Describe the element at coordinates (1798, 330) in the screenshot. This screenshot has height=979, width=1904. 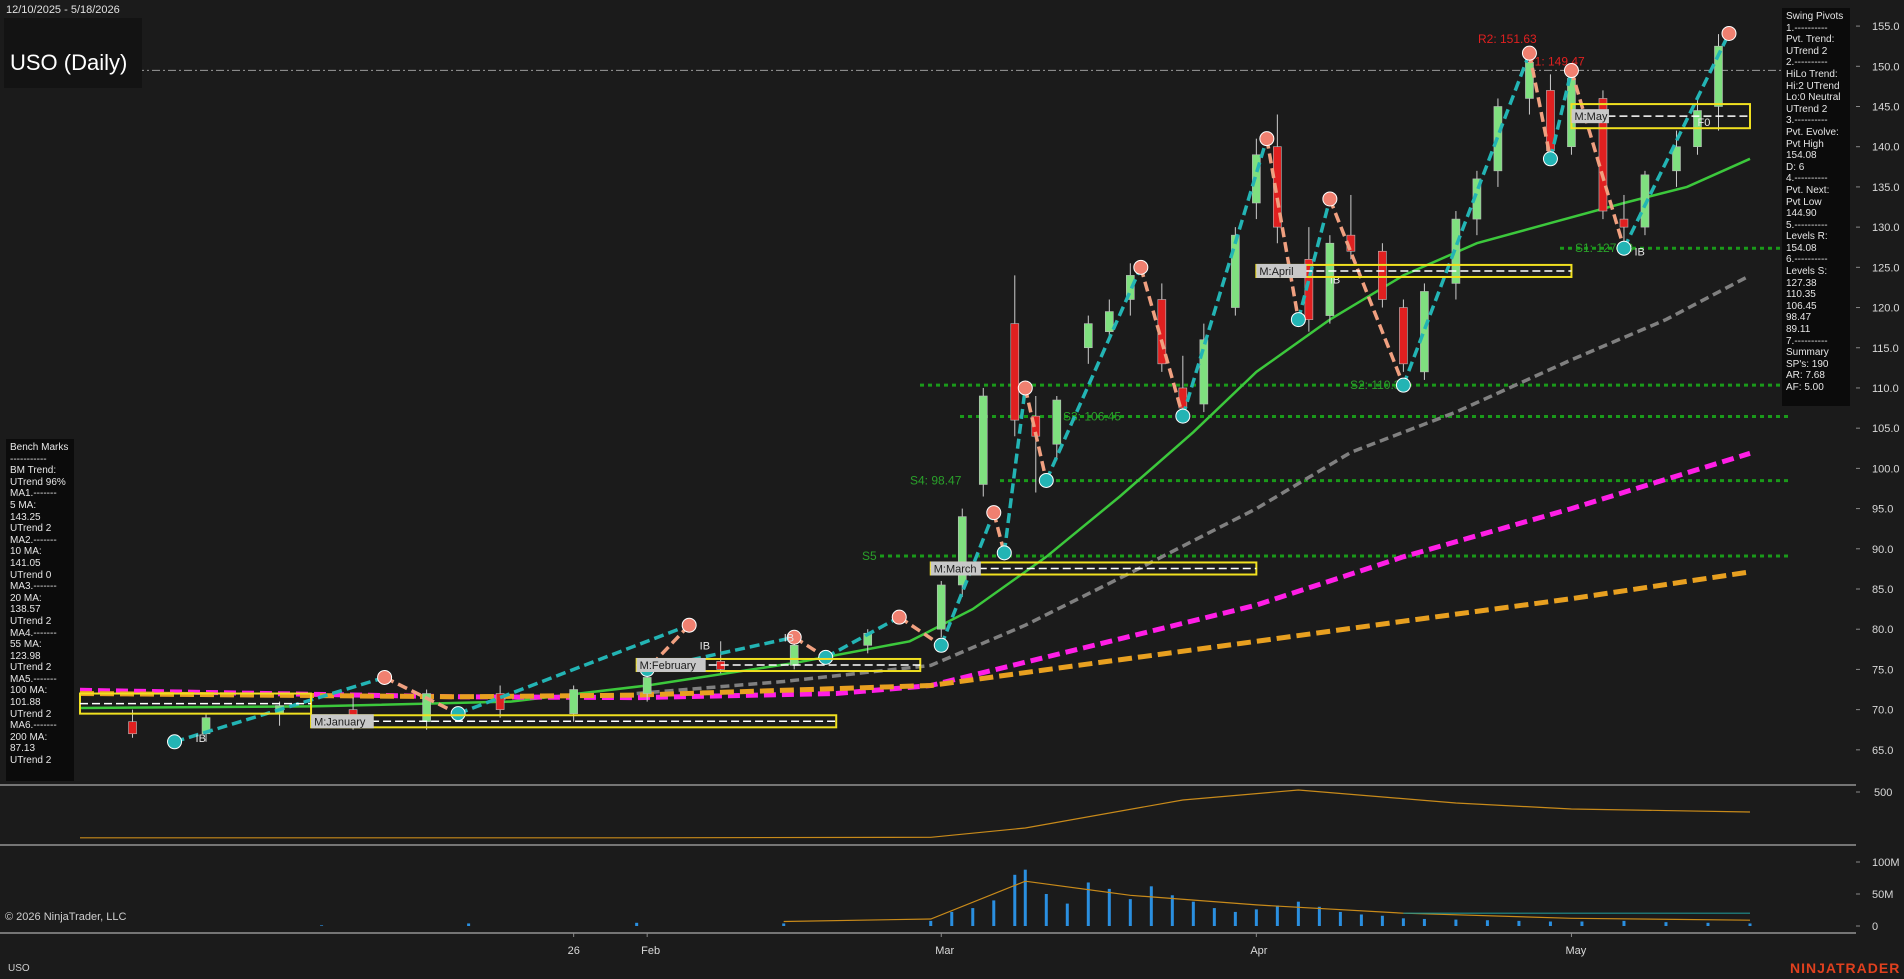
I see `swing_pivots-line: 89.11` at that location.